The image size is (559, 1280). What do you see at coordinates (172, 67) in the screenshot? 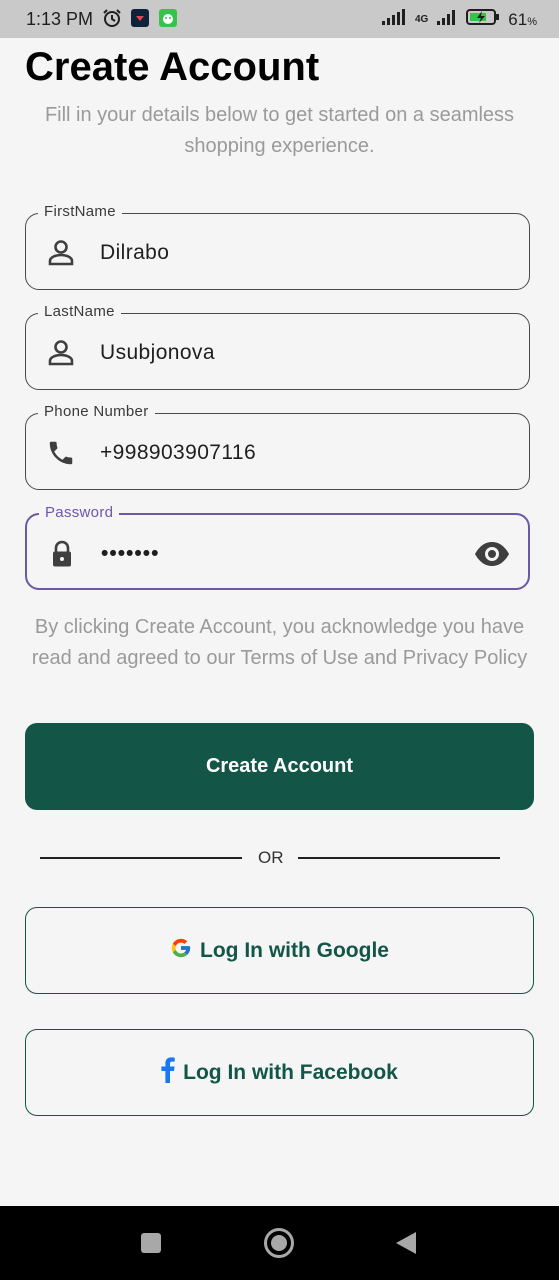
I see `page-title: Create Account` at bounding box center [172, 67].